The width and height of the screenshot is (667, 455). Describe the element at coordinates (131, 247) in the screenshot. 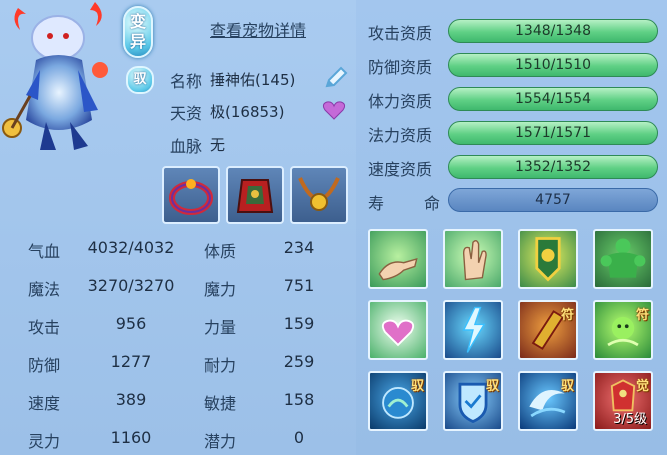

I see `stat-value: 4032/4032` at that location.